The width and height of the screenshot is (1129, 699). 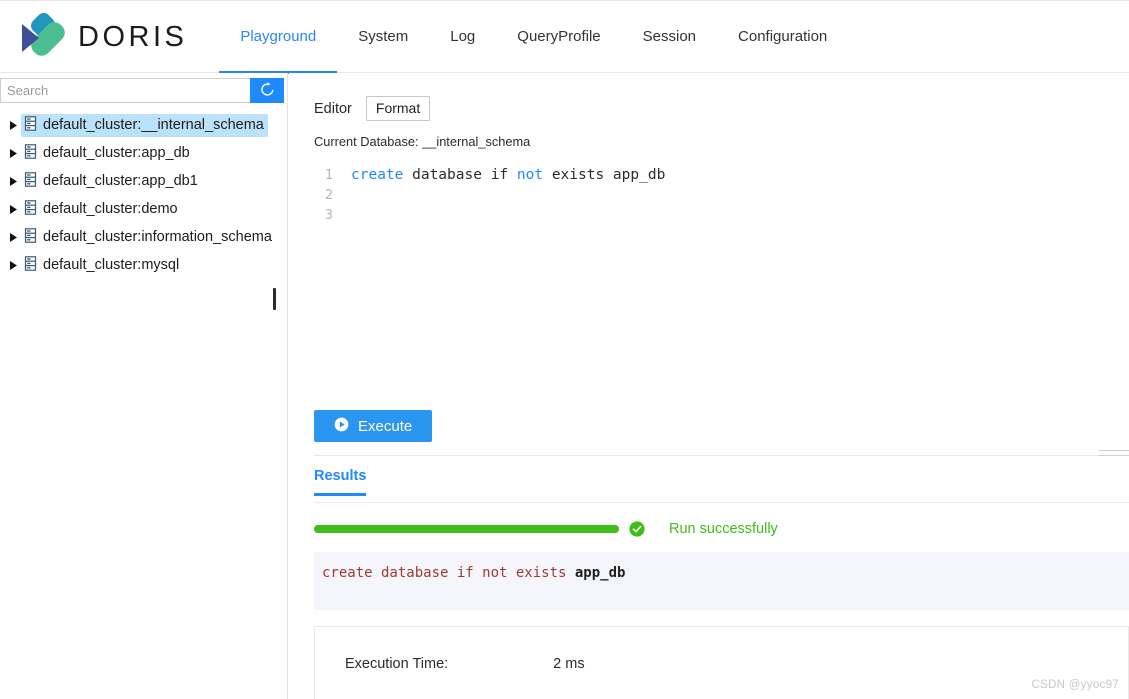 I want to click on execution-time-panel: Execution Time: 2 ms, so click(x=721, y=662).